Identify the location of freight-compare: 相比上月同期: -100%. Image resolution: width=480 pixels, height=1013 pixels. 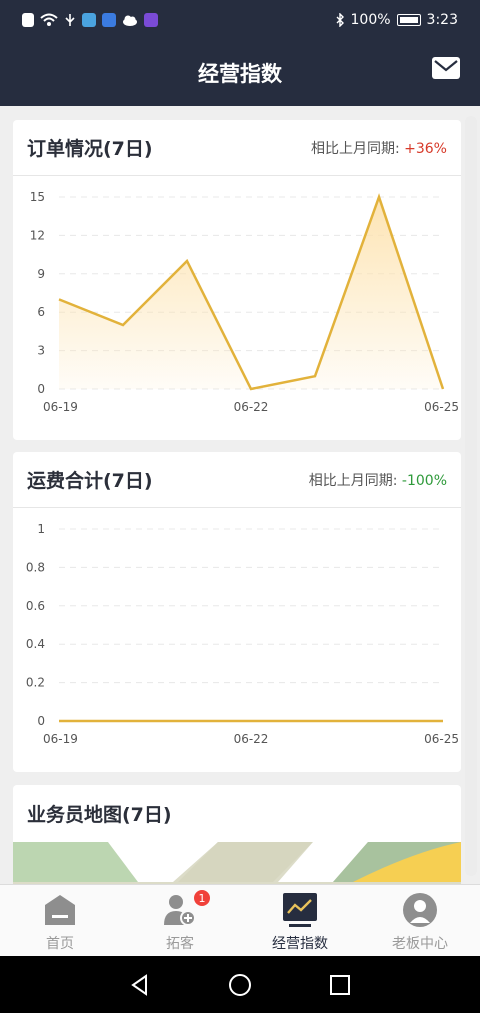
(378, 480).